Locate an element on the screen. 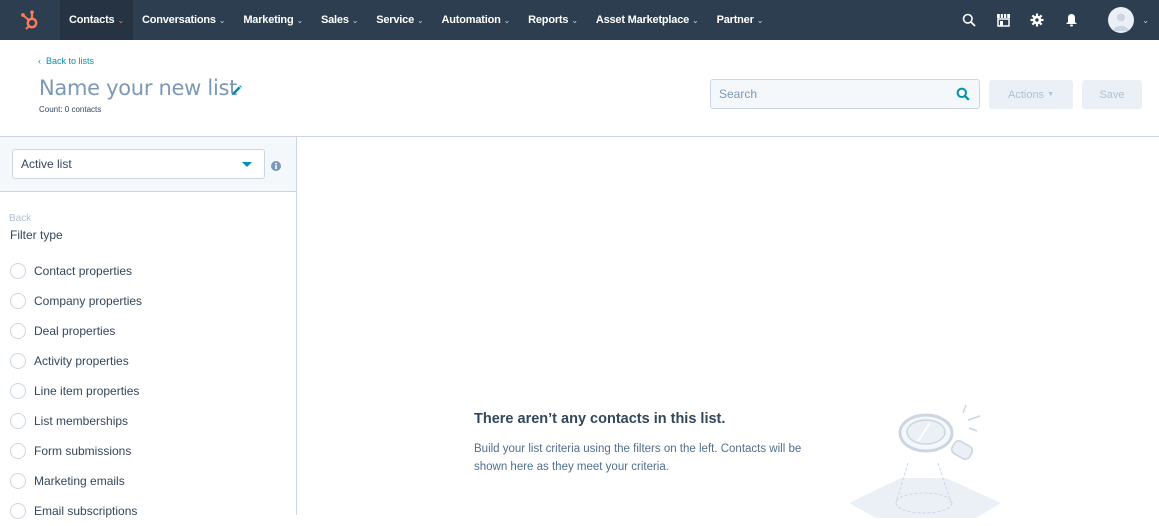 This screenshot has height=526, width=1159. back-to-lists-link: ‹ Back to lists is located at coordinates (66, 61).